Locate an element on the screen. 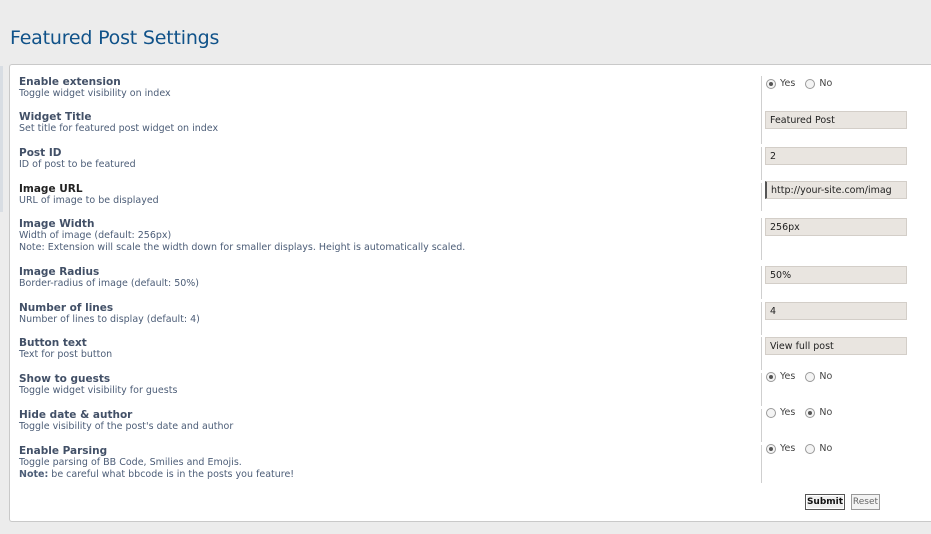 This screenshot has width=931, height=534. setting-label: Image URL URL of image to be displayed is located at coordinates (389, 195).